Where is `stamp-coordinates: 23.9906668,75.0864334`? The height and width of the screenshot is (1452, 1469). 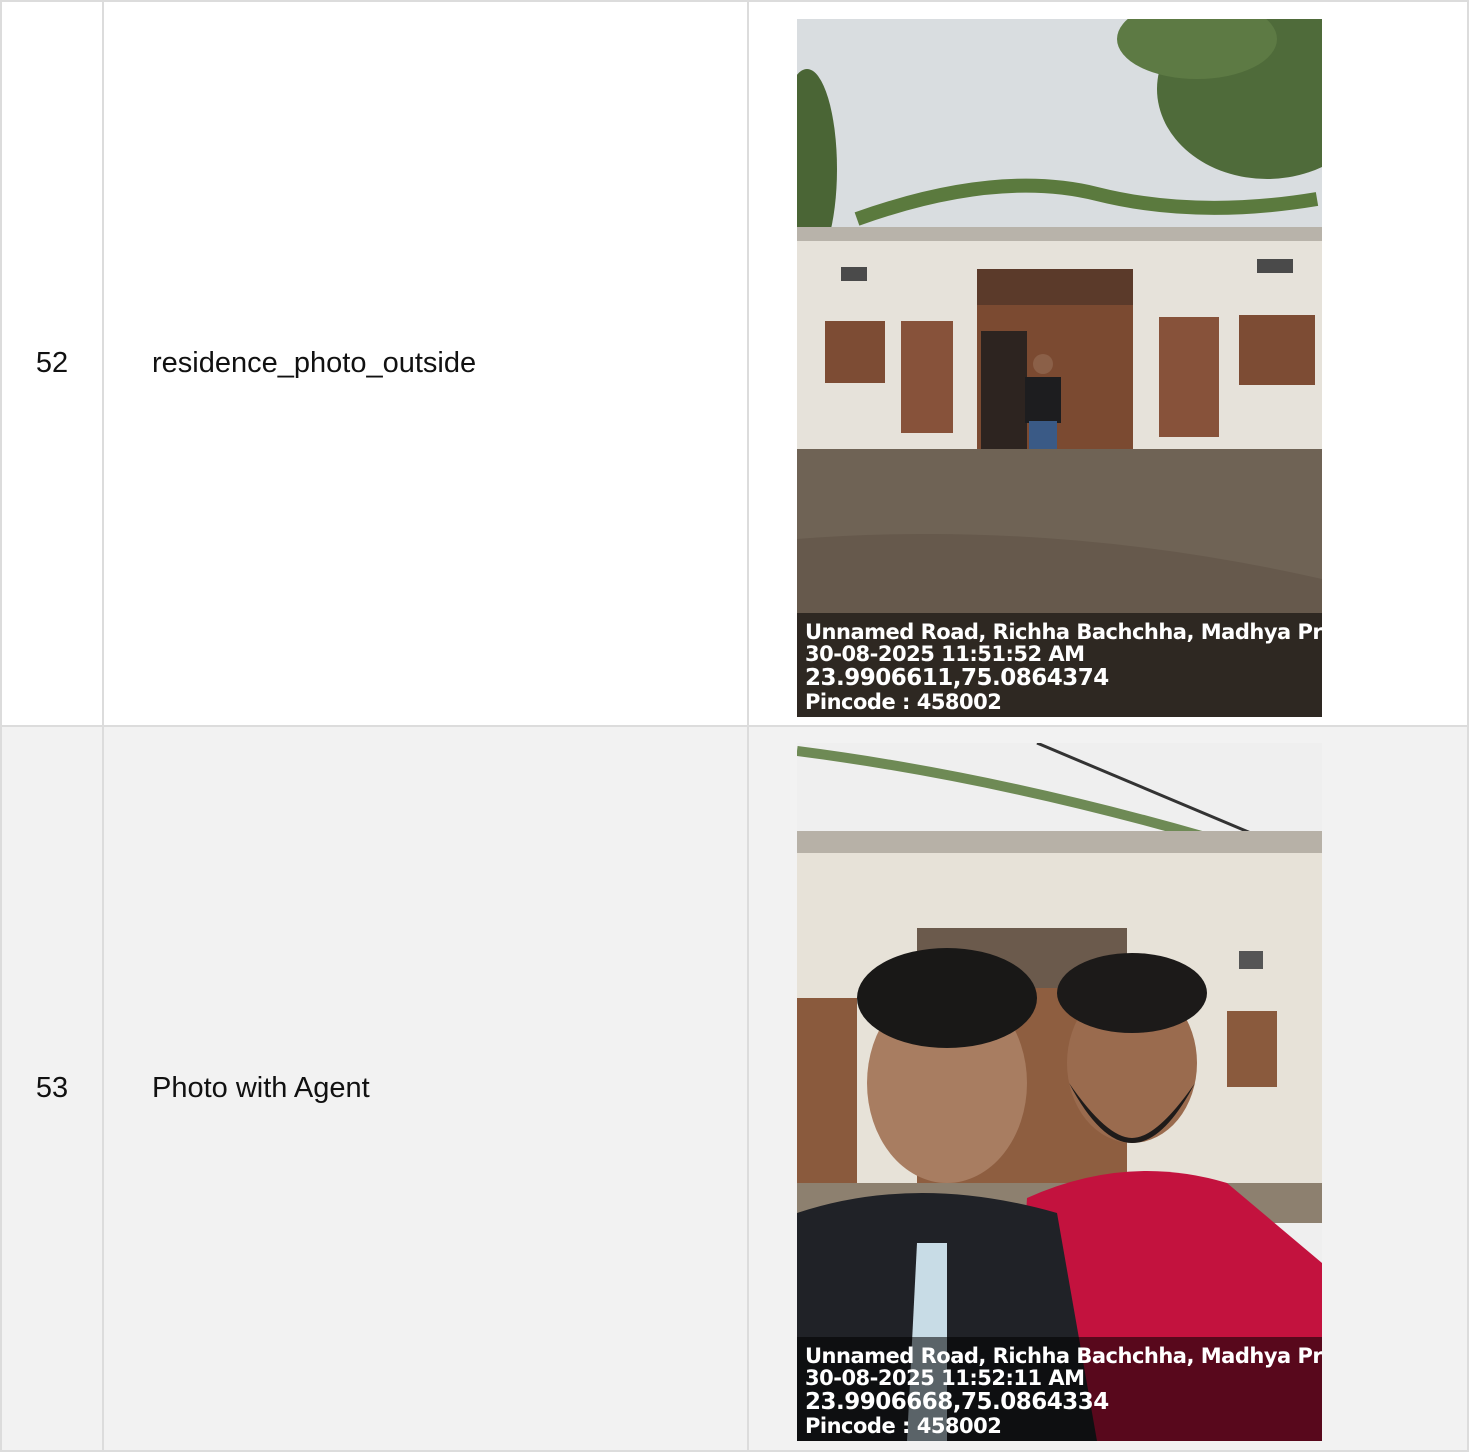 stamp-coordinates: 23.9906668,75.0864334 is located at coordinates (957, 1402).